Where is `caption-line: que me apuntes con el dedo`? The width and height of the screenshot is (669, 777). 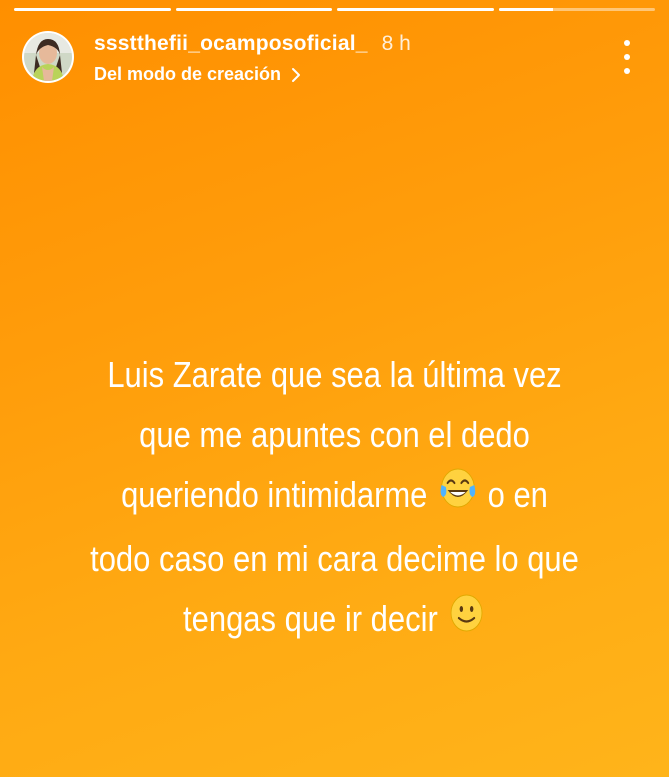 caption-line: que me apuntes con el dedo is located at coordinates (334, 434).